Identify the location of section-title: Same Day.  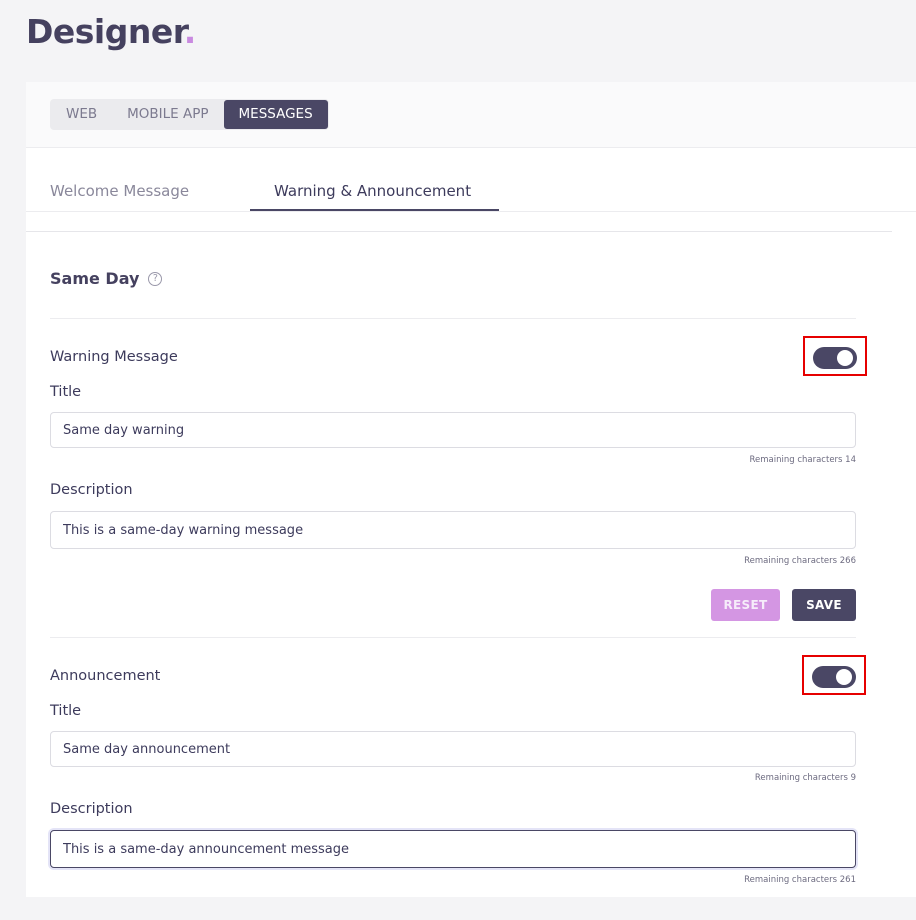
(95, 278).